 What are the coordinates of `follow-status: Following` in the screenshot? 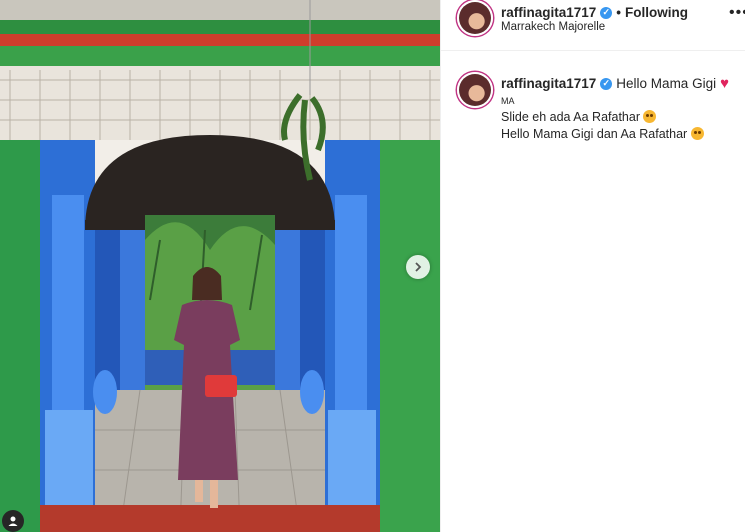 It's located at (656, 12).